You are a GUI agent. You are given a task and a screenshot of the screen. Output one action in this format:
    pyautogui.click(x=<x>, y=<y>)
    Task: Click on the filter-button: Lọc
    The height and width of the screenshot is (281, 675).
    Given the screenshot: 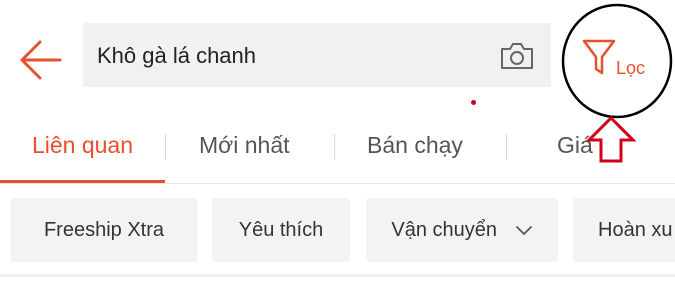 What is the action you would take?
    pyautogui.click(x=620, y=70)
    